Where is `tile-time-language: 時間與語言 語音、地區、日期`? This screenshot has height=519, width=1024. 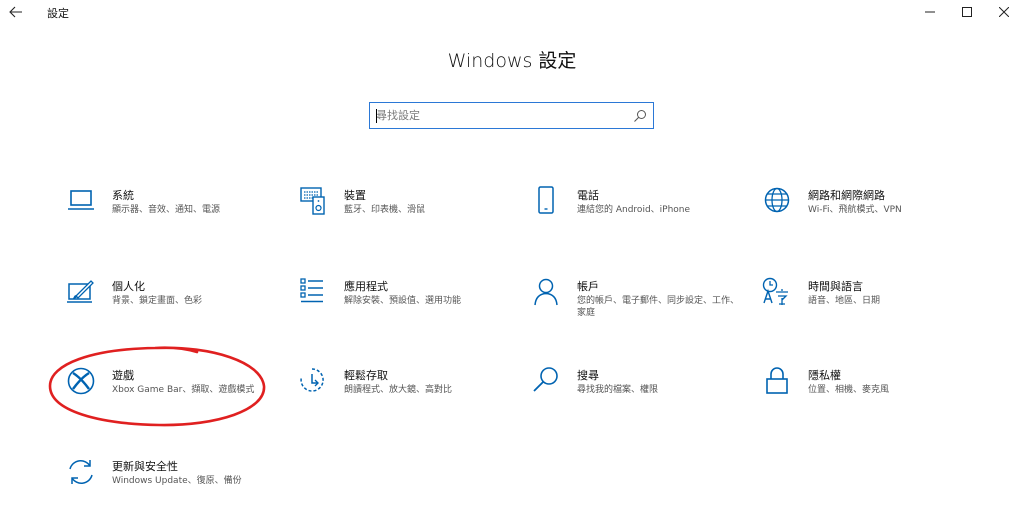
tile-time-language: 時間與語言 語音、地區、日期 is located at coordinates (872, 308).